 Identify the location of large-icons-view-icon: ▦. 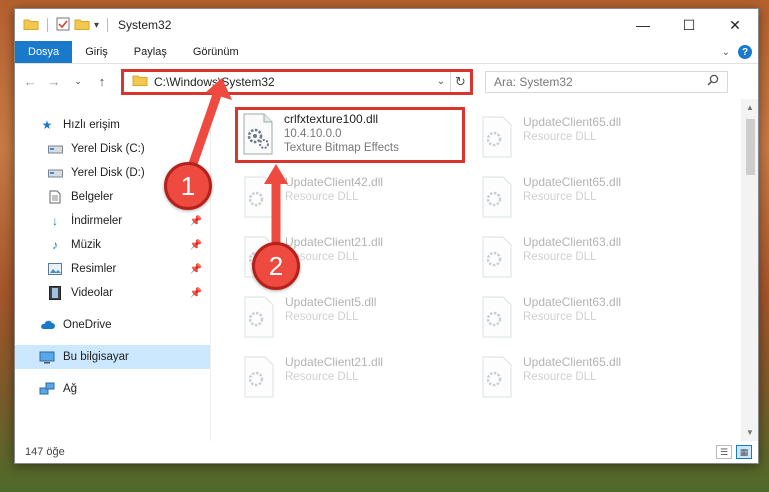
(744, 452).